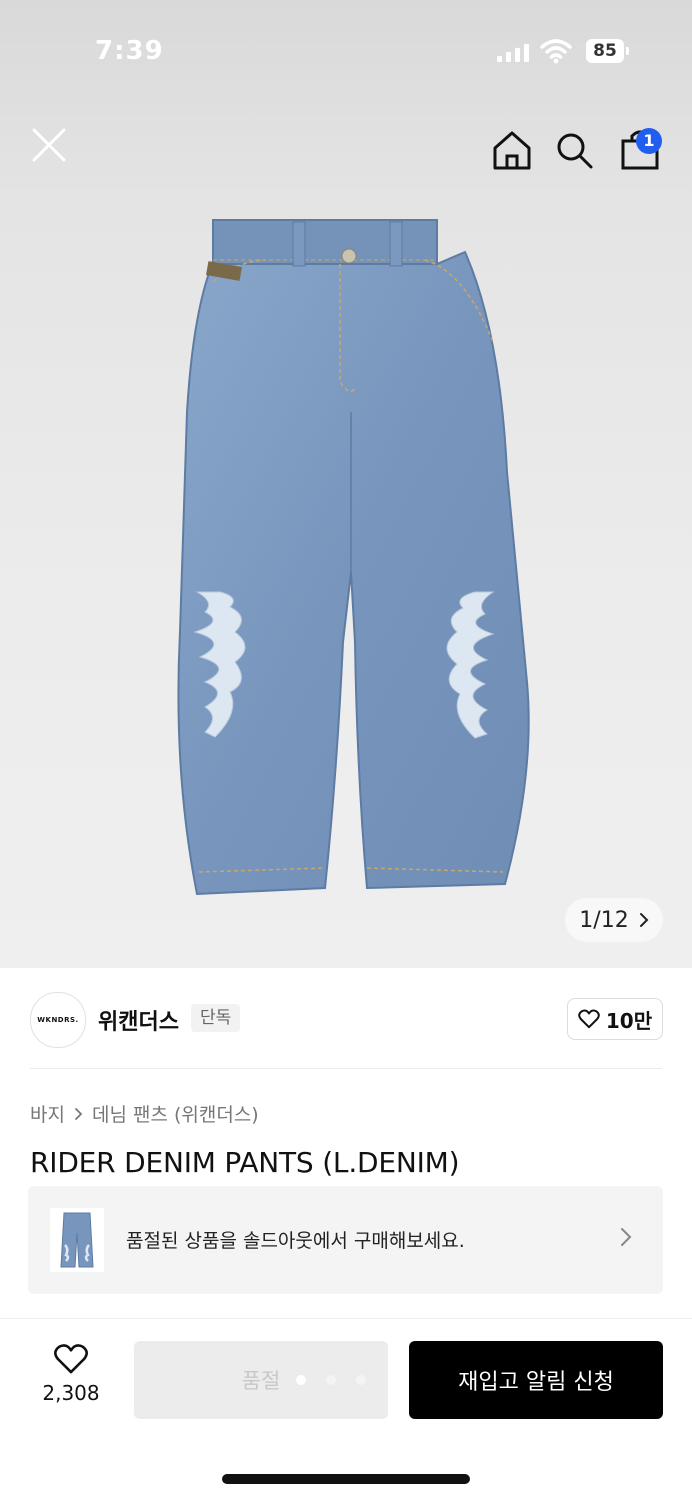 The height and width of the screenshot is (1501, 692). Describe the element at coordinates (605, 51) in the screenshot. I see `battery-indicator: 85` at that location.